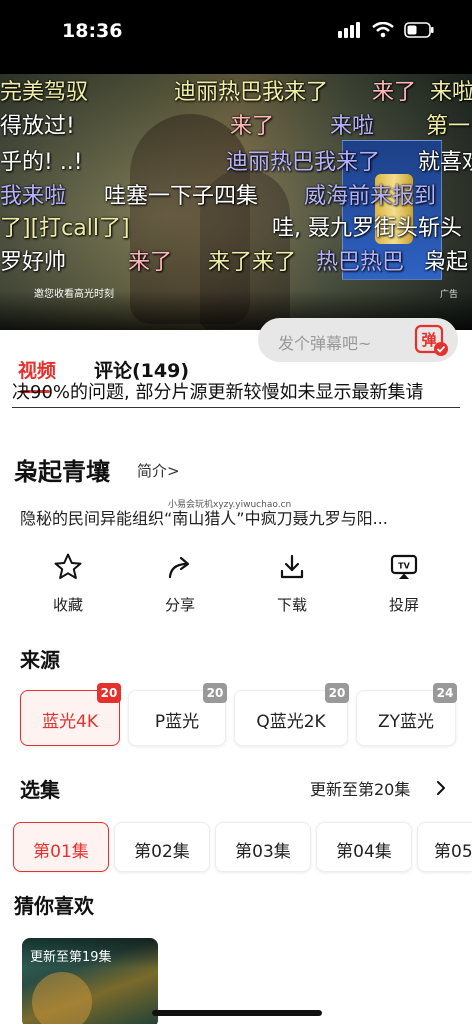 The image size is (472, 1024). Describe the element at coordinates (404, 583) in the screenshot. I see `cast-button: TV 投屏` at that location.